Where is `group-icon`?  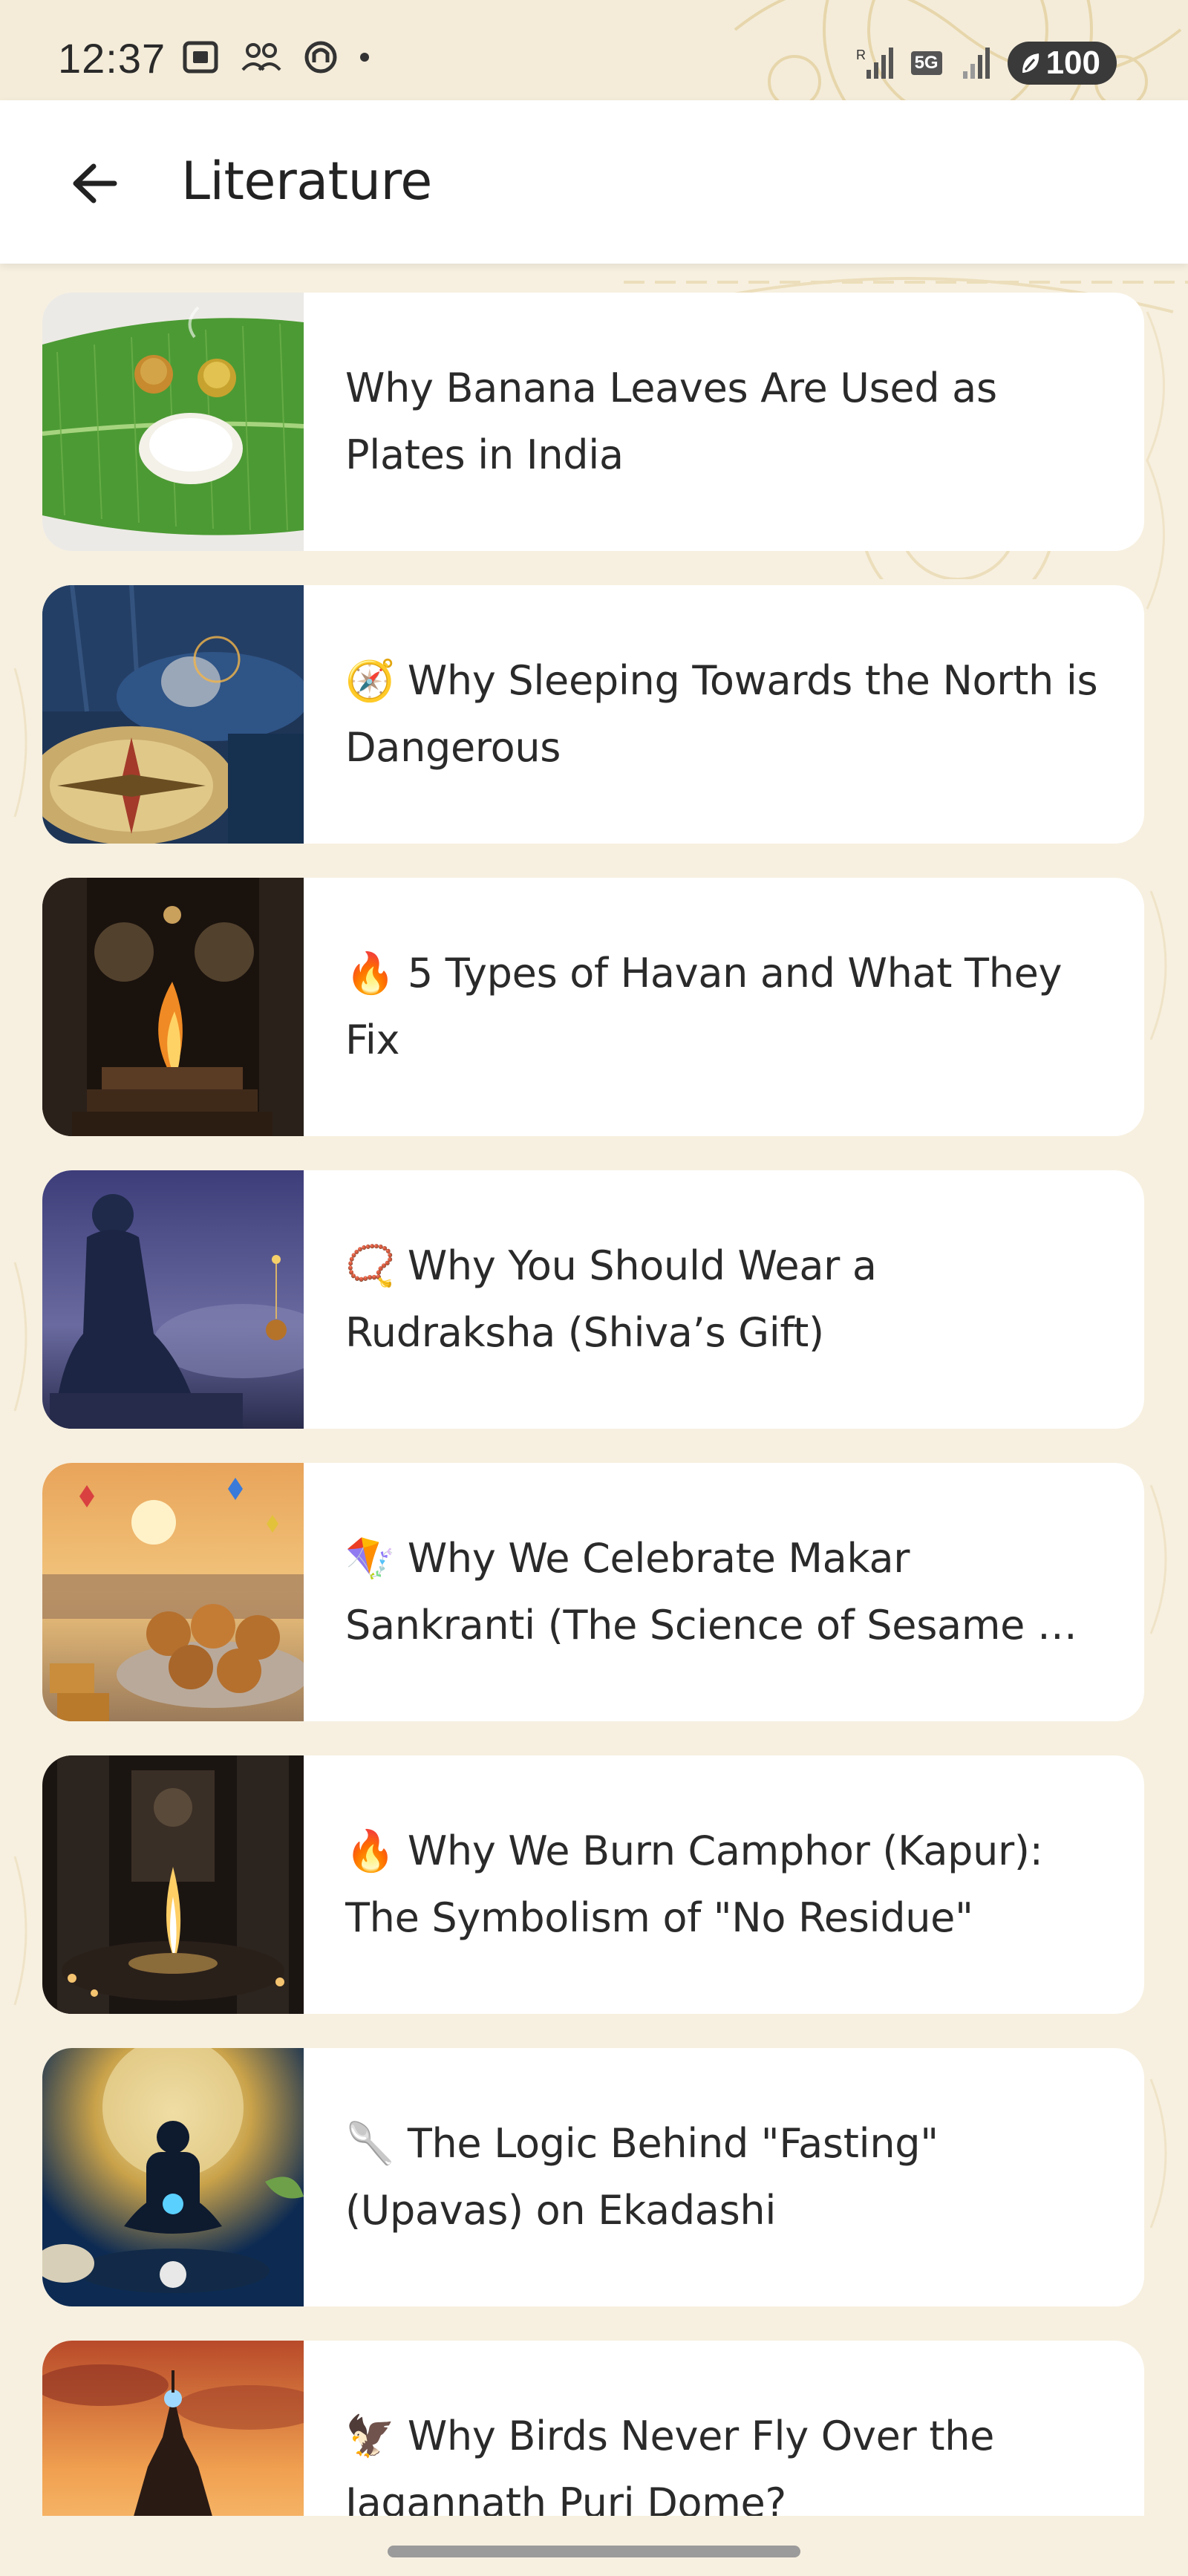 group-icon is located at coordinates (261, 57).